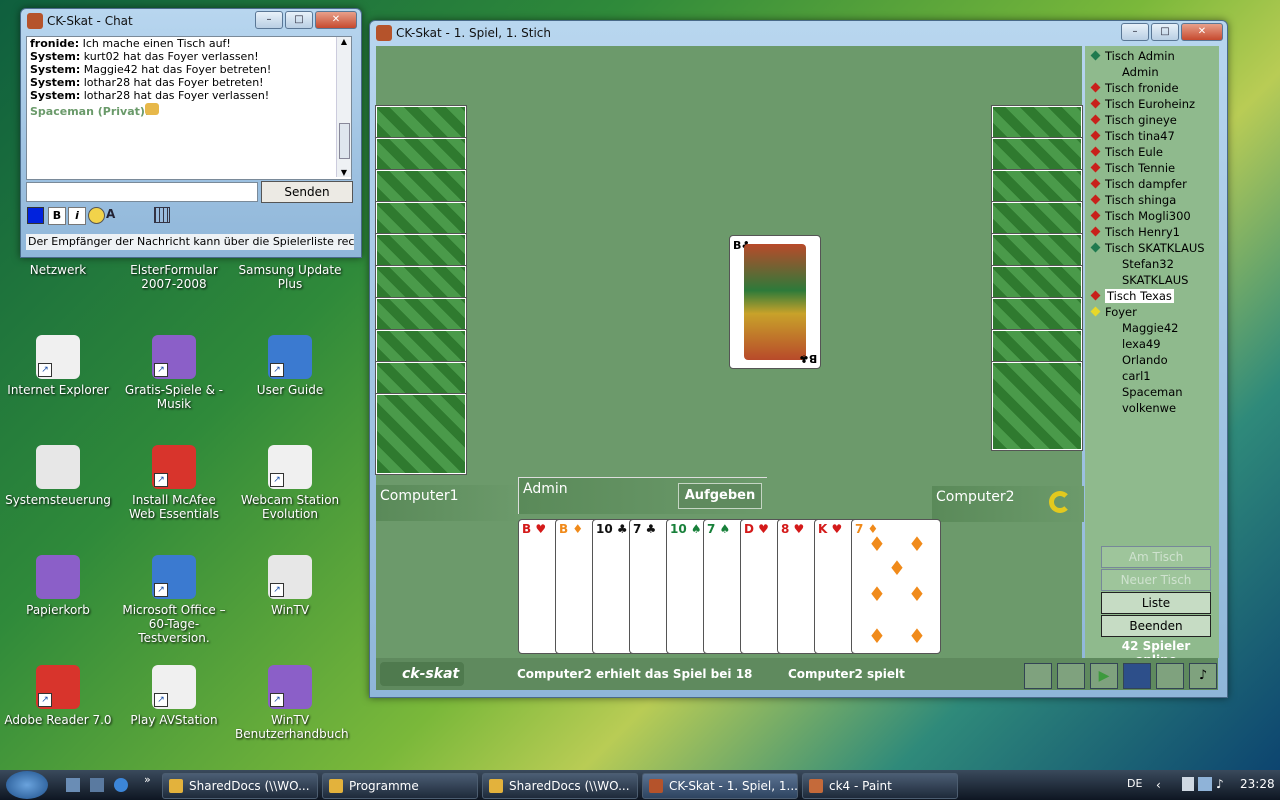 The height and width of the screenshot is (800, 1280). Describe the element at coordinates (1153, 280) in the screenshot. I see `player-list-item: SKATKLAUS` at that location.